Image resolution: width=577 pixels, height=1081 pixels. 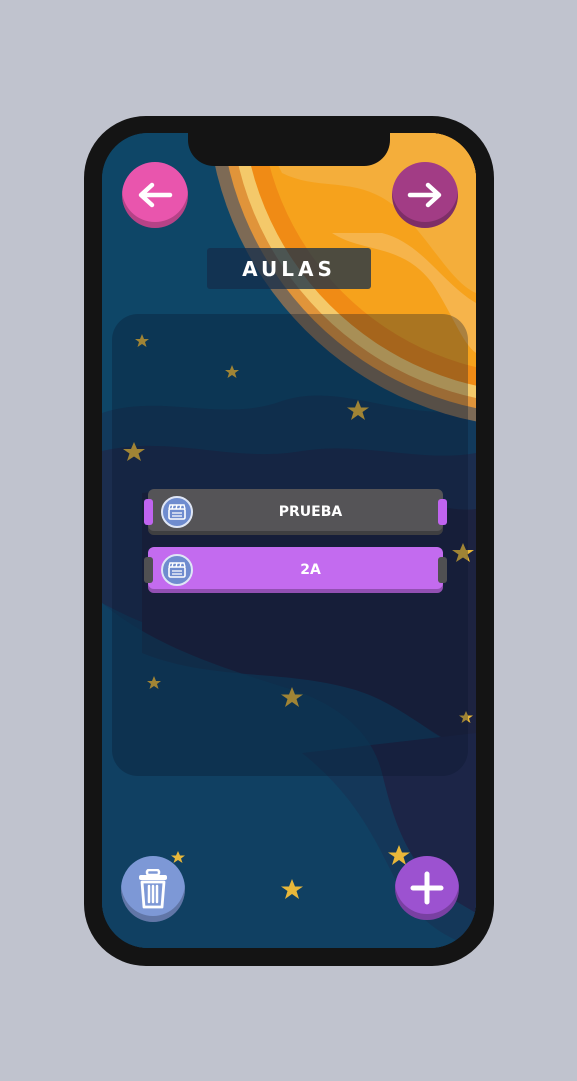 What do you see at coordinates (310, 512) in the screenshot?
I see `class-name: PRUEBA` at bounding box center [310, 512].